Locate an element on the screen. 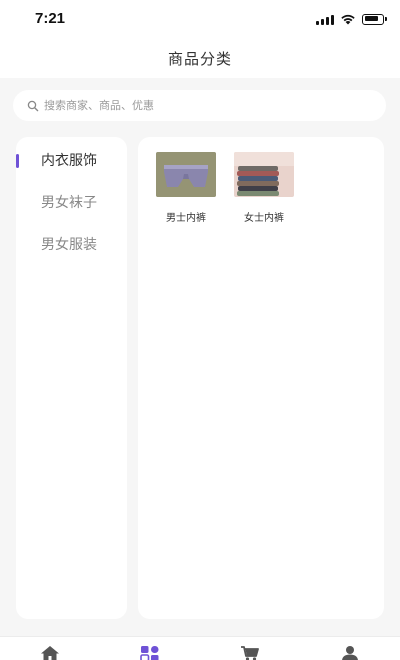 Image resolution: width=400 pixels, height=660 pixels. home-icon is located at coordinates (50, 653).